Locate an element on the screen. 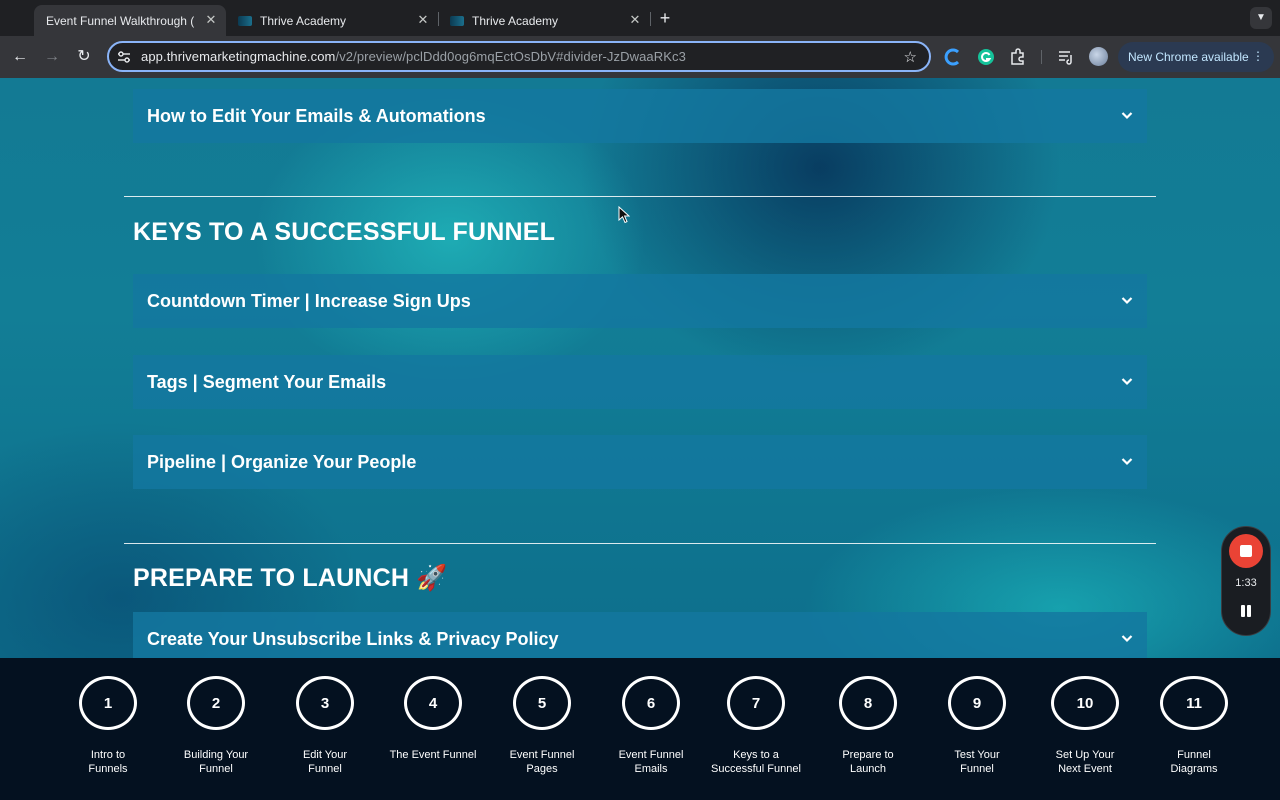 This screenshot has height=800, width=1280. favicon-icon is located at coordinates (457, 20).